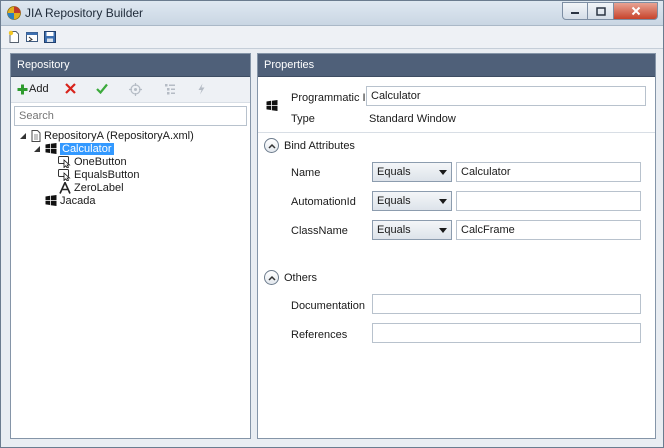 Image resolution: width=664 pixels, height=448 pixels. I want to click on tree-item-root-label: RepositoryA (RepositoryA.xml), so click(119, 135).